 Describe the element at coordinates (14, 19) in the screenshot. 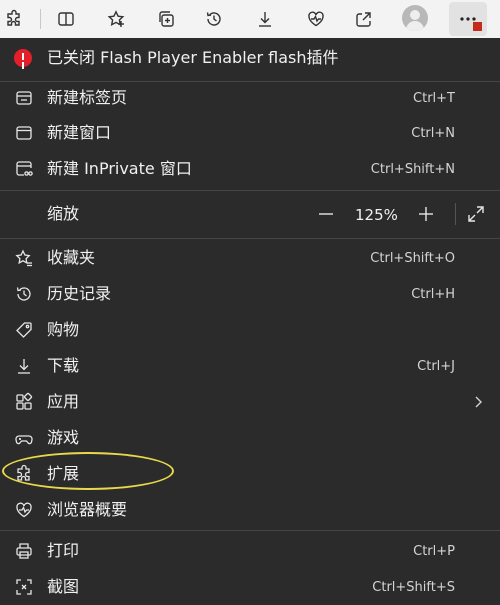

I see `extensions-icon` at that location.